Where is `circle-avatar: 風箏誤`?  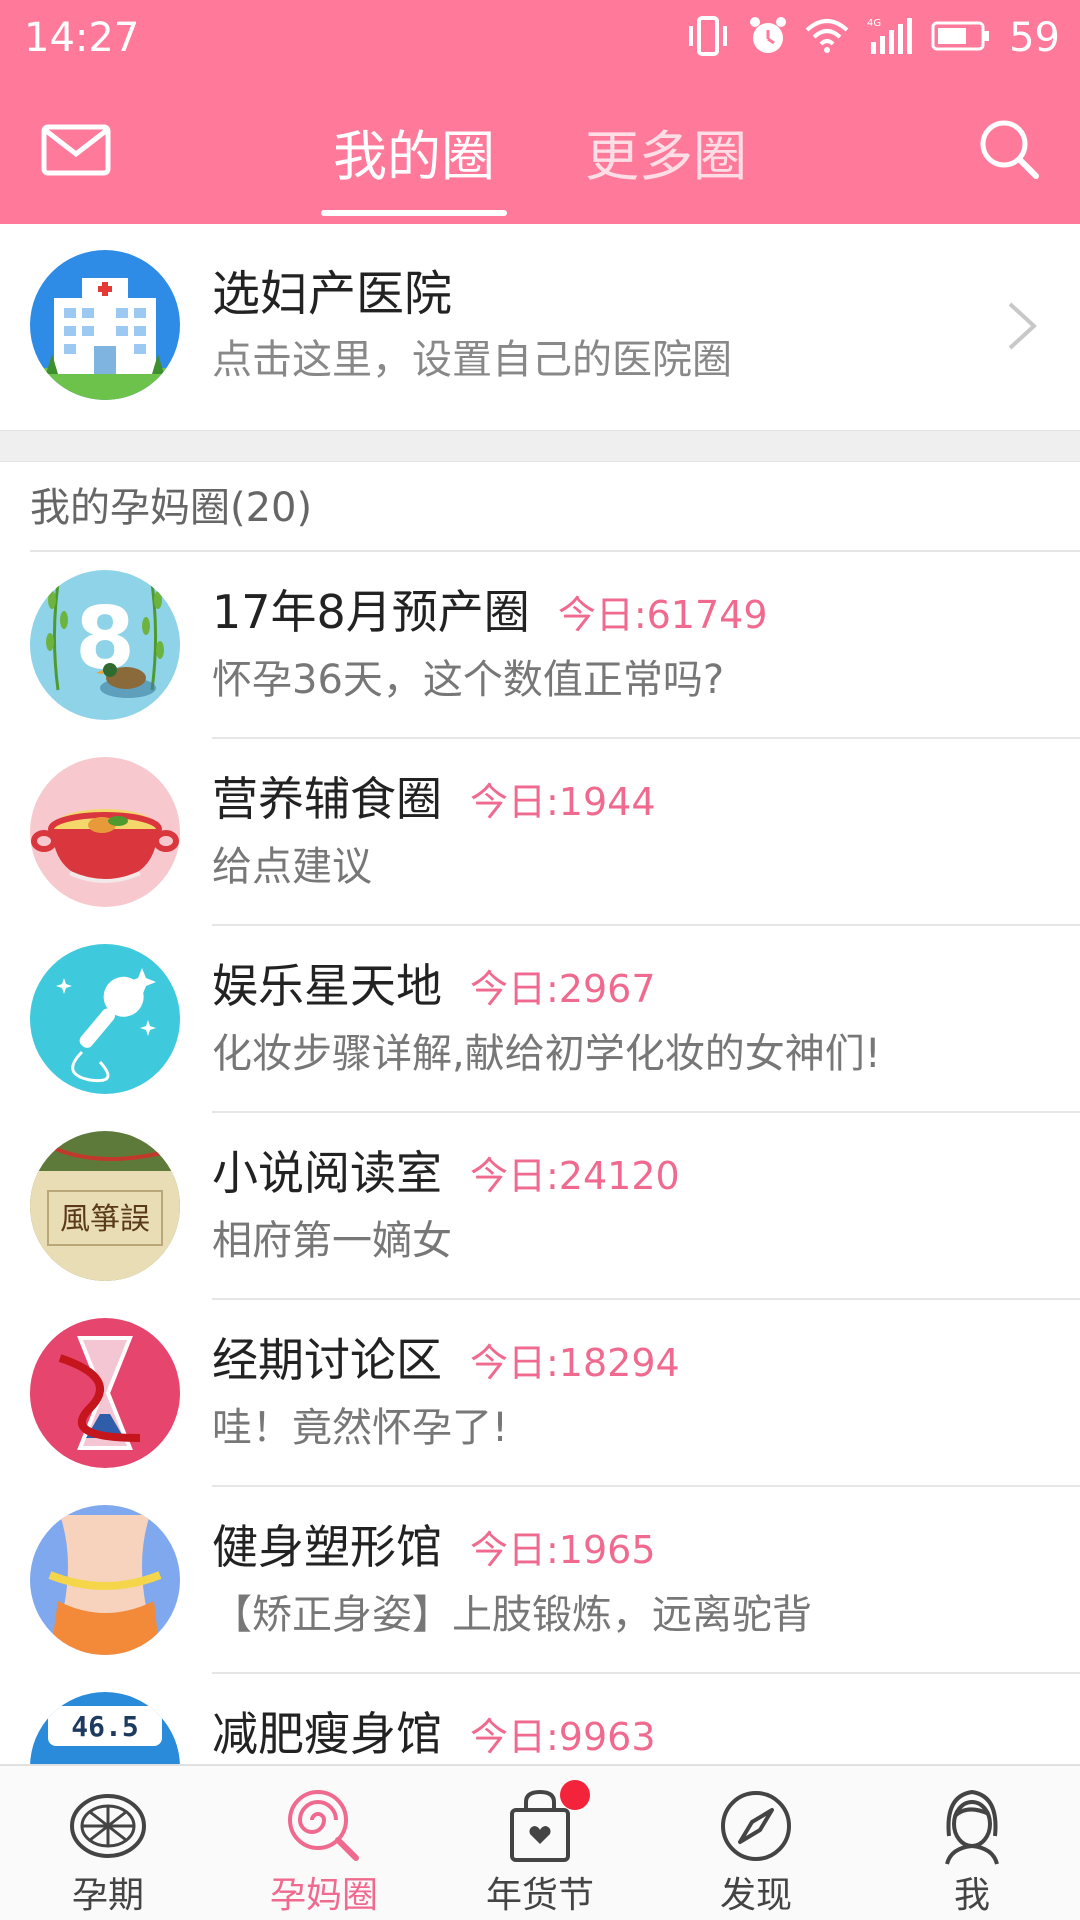
circle-avatar: 風箏誤 is located at coordinates (105, 1206).